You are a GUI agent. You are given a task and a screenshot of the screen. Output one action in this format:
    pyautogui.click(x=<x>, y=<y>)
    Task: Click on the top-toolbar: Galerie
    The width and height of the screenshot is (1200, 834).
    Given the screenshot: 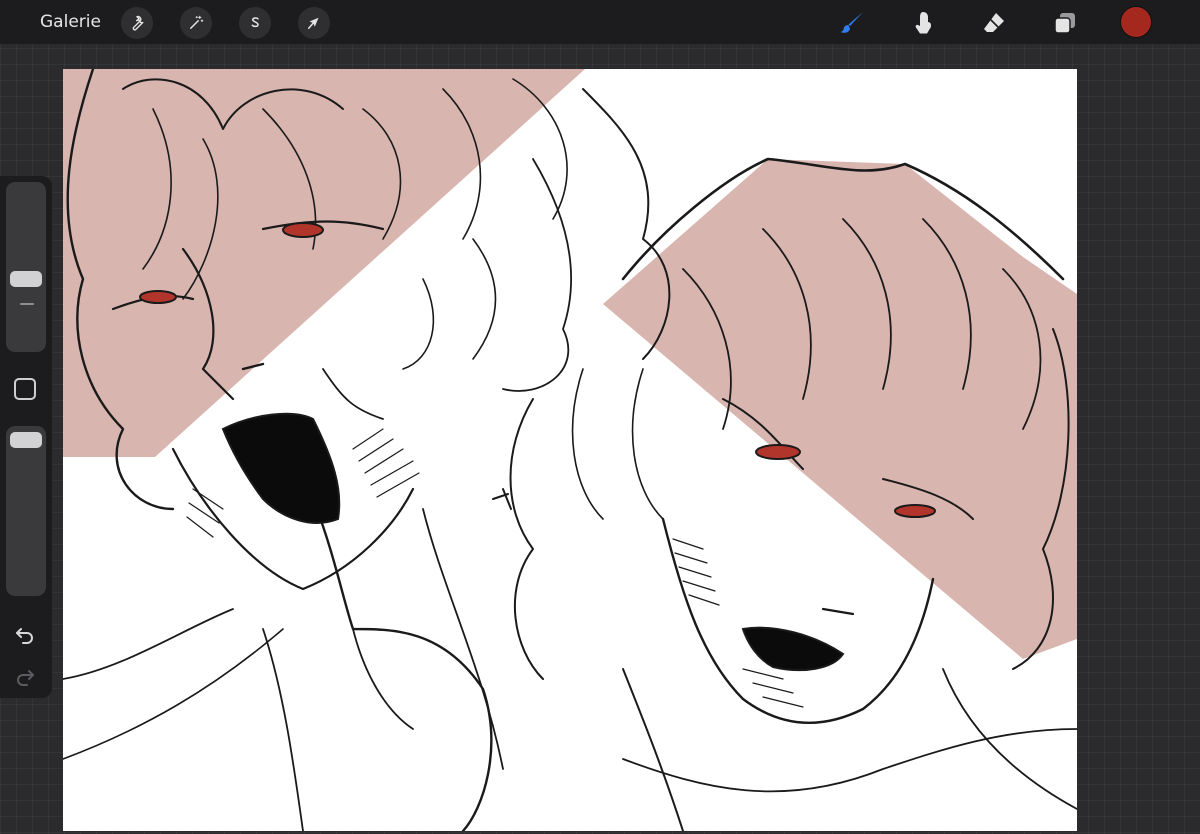 What is the action you would take?
    pyautogui.click(x=600, y=22)
    